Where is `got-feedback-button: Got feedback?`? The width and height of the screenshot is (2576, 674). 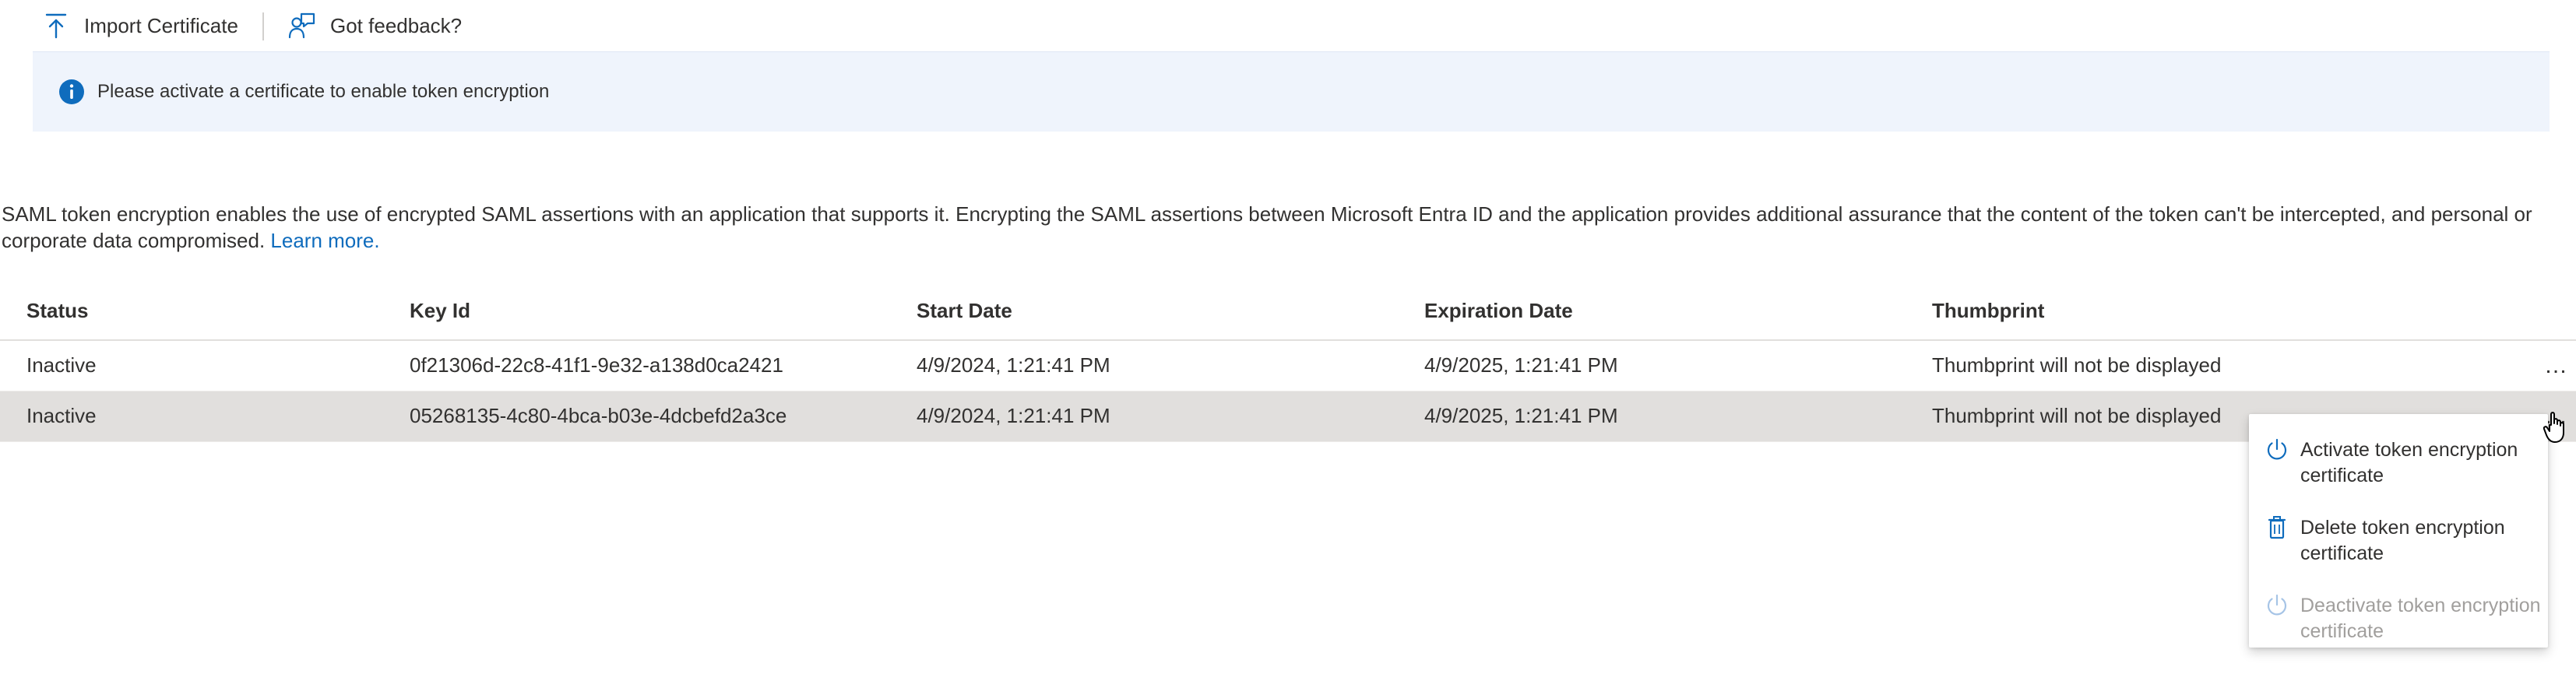 got-feedback-button: Got feedback? is located at coordinates (374, 26).